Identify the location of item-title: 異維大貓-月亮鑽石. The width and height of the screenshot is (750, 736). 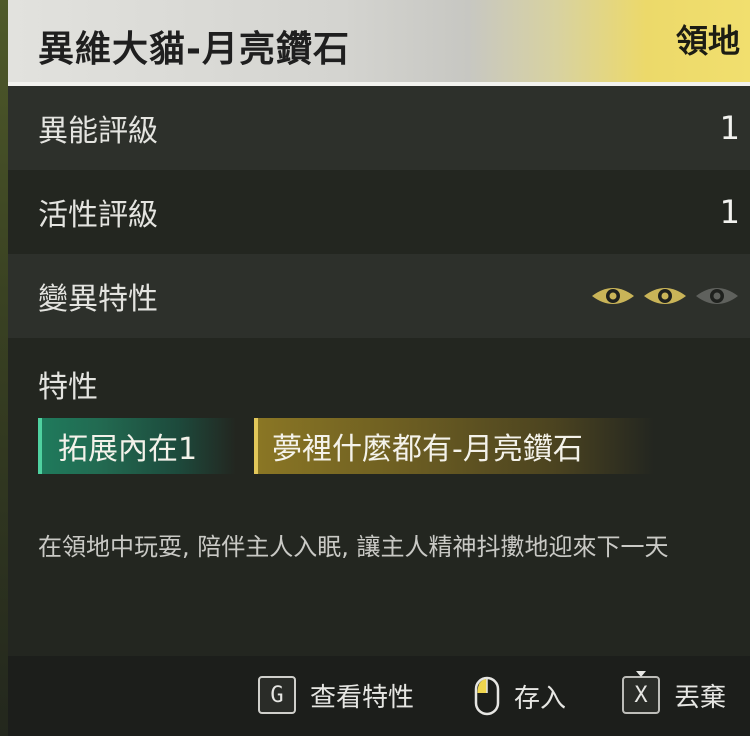
(194, 49).